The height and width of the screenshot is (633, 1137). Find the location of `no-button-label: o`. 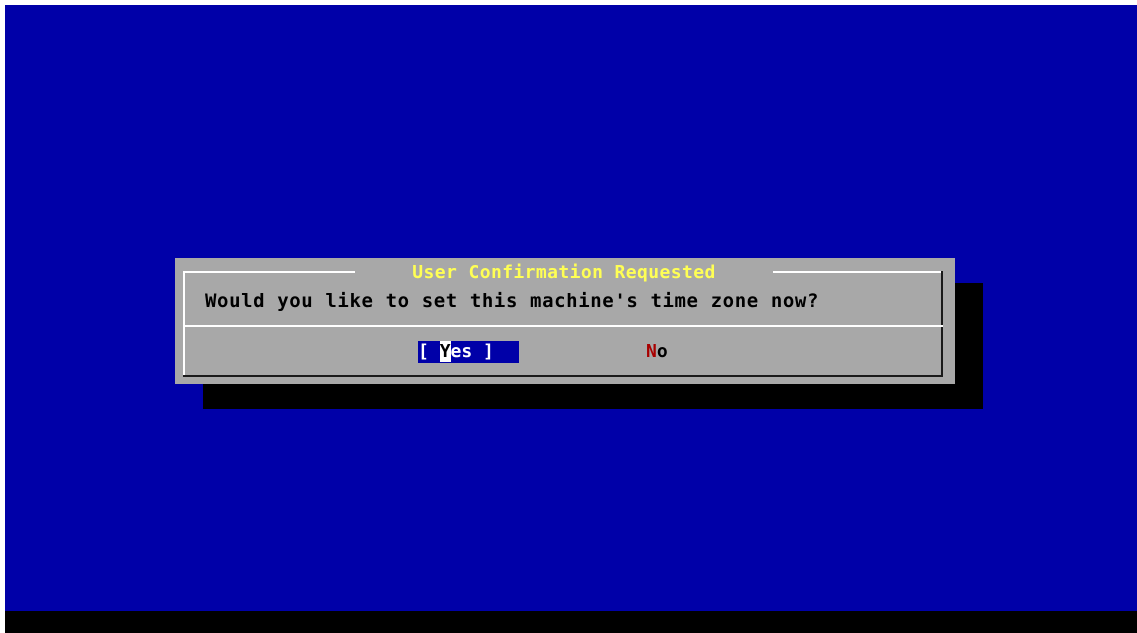

no-button-label: o is located at coordinates (662, 351).